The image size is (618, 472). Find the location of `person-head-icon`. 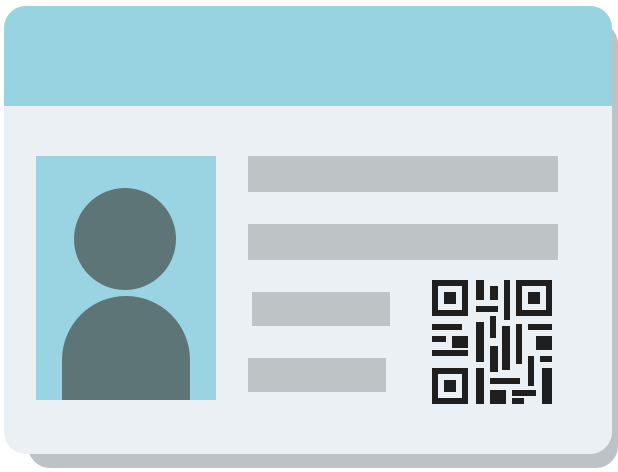

person-head-icon is located at coordinates (125, 239).